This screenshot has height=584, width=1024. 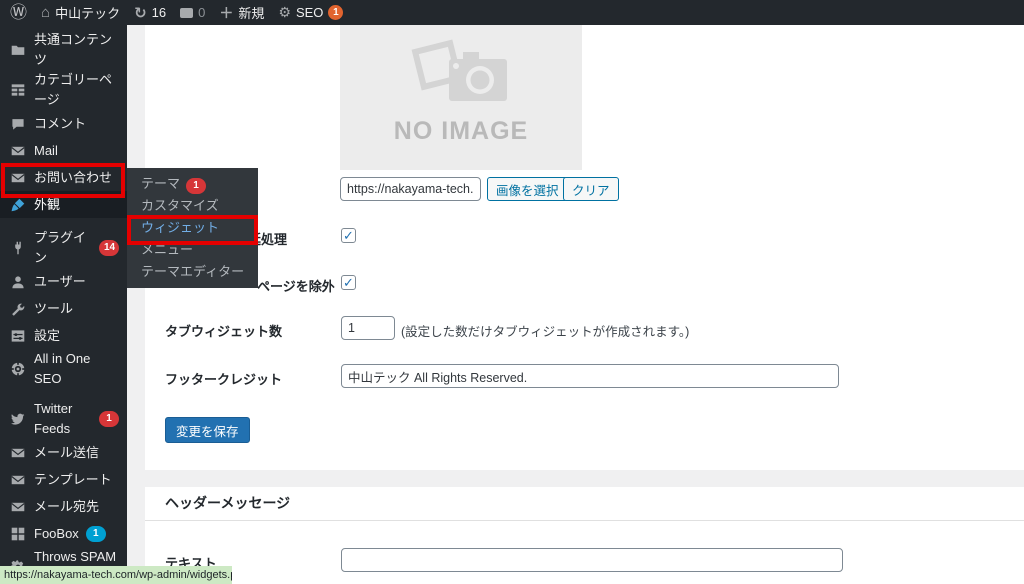 I want to click on submenu-item-widgets: ウィジェット, so click(x=192, y=228).